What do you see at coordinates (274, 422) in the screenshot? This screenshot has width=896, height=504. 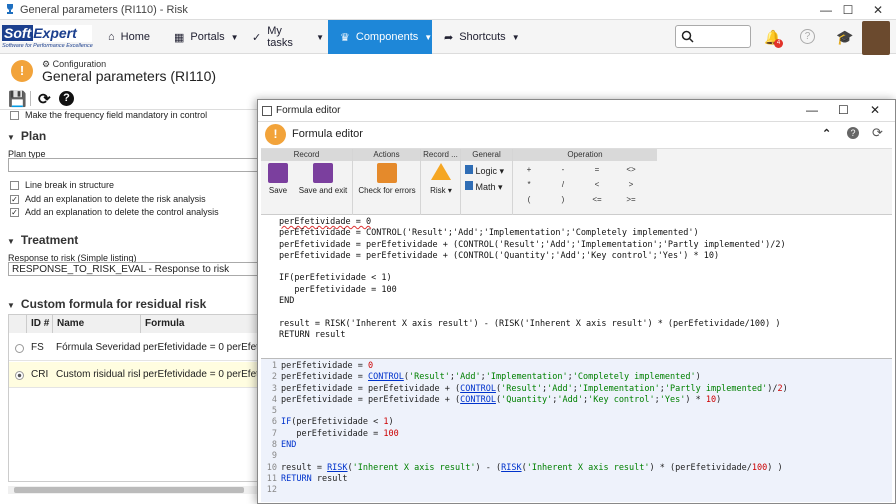 I see `line-number: 6` at bounding box center [274, 422].